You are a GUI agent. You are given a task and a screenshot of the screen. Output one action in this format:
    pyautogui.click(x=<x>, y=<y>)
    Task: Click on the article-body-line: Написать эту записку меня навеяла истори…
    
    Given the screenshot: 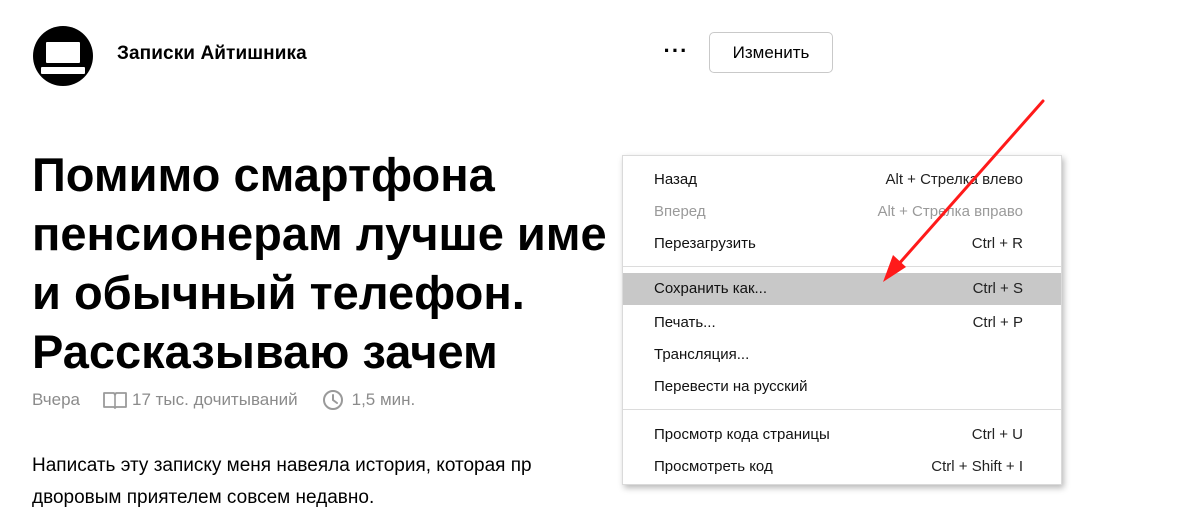 What is the action you would take?
    pyautogui.click(x=282, y=465)
    